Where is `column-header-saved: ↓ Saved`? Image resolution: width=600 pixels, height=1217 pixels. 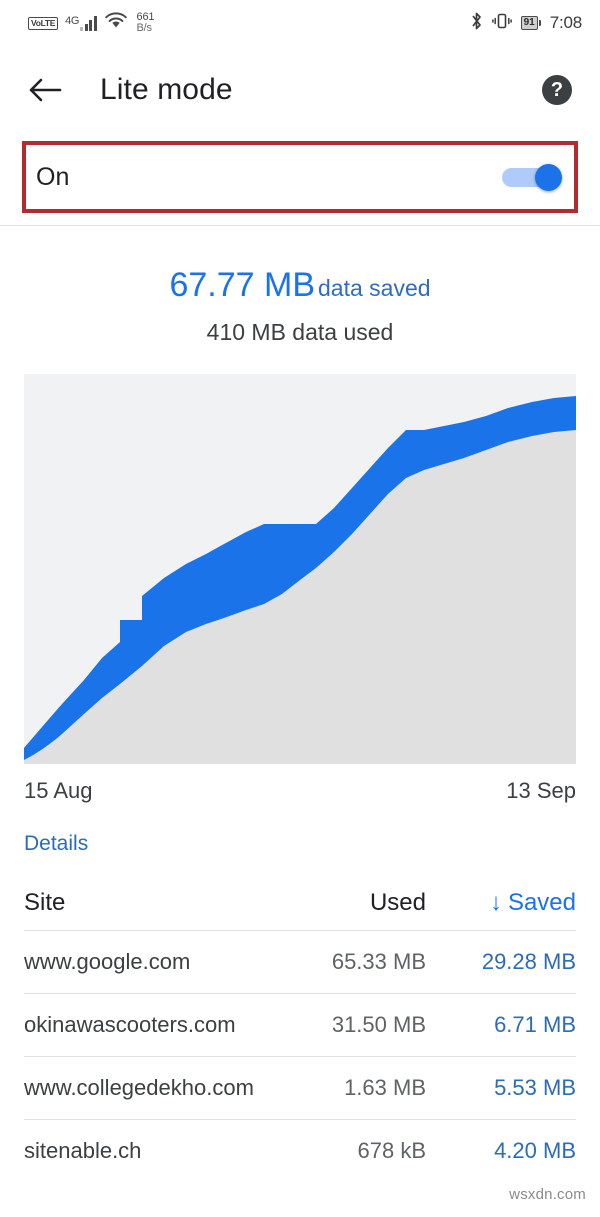
column-header-saved: ↓ Saved is located at coordinates (501, 903).